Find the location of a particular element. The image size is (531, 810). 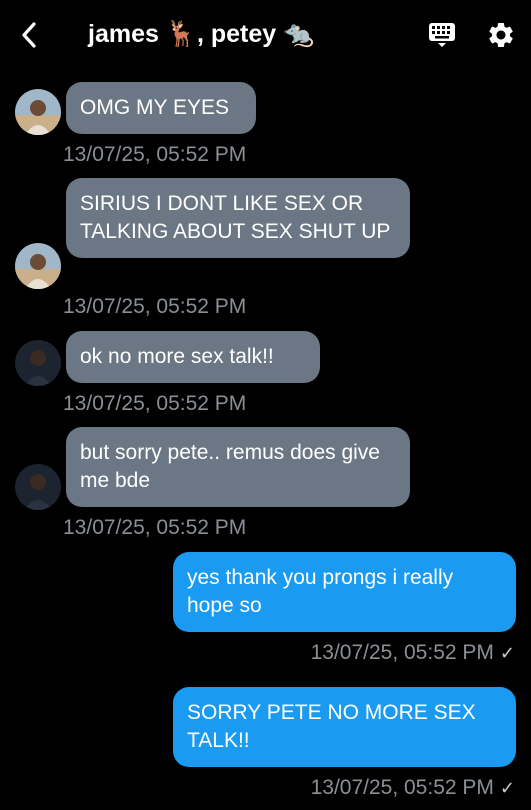

message-bubble: SORRY PETE NO MORE SEX TALK!! is located at coordinates (344, 727).